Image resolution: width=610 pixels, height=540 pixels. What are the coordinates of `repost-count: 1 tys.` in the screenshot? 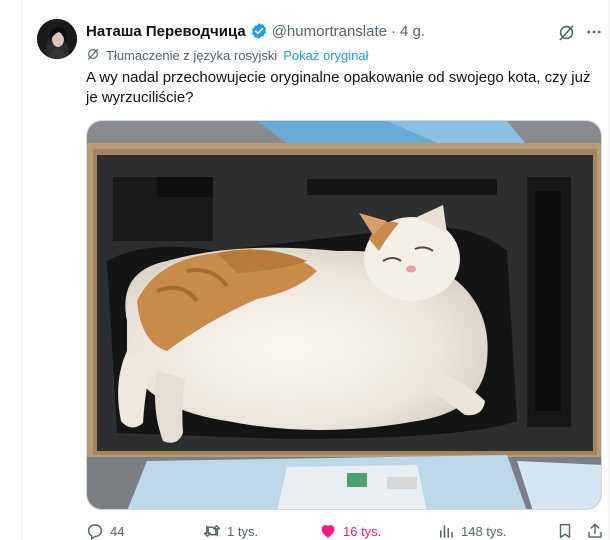 It's located at (243, 531).